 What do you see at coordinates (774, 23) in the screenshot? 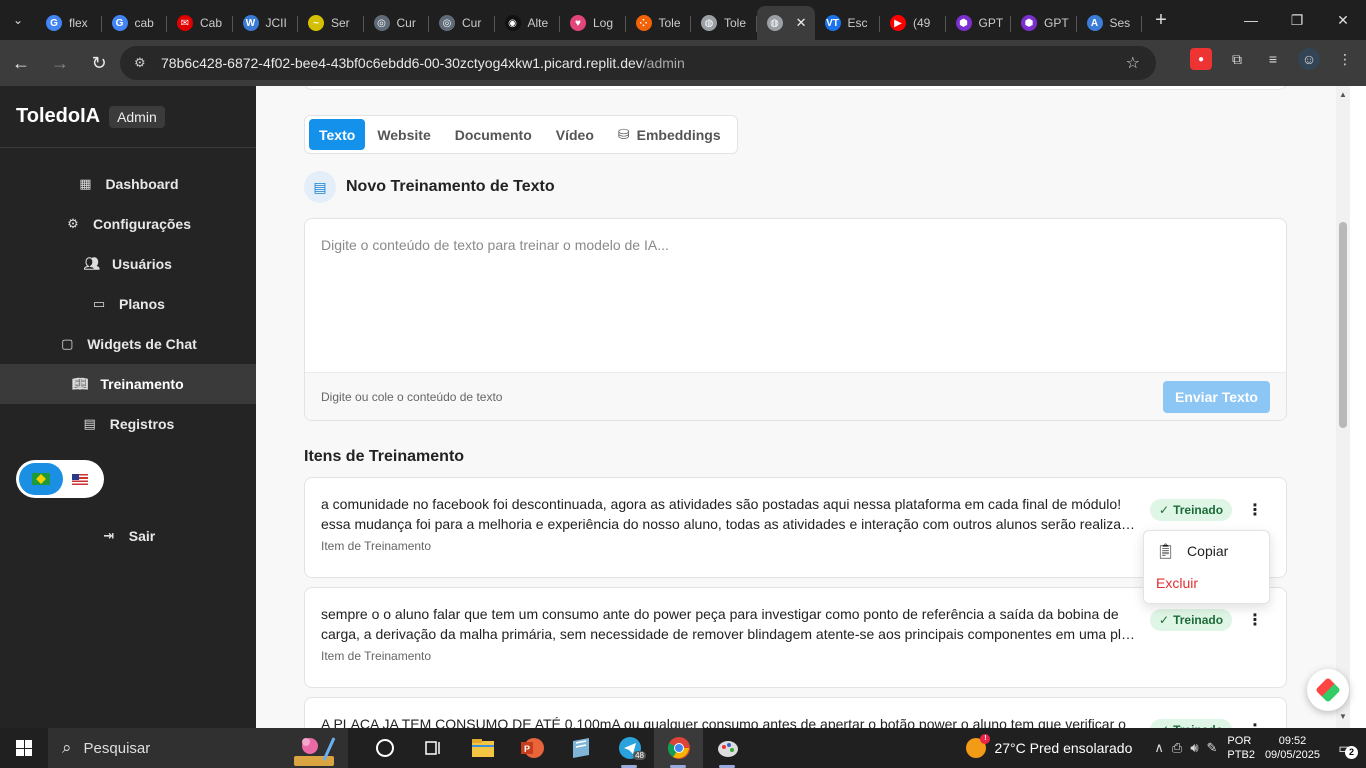
I see `globe-icon: ◍` at bounding box center [774, 23].